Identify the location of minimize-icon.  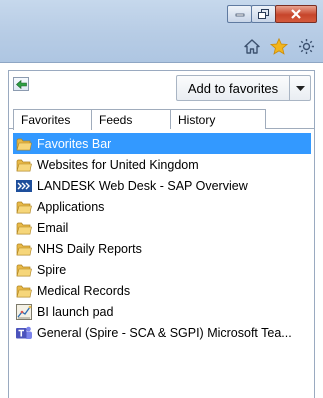
(239, 15).